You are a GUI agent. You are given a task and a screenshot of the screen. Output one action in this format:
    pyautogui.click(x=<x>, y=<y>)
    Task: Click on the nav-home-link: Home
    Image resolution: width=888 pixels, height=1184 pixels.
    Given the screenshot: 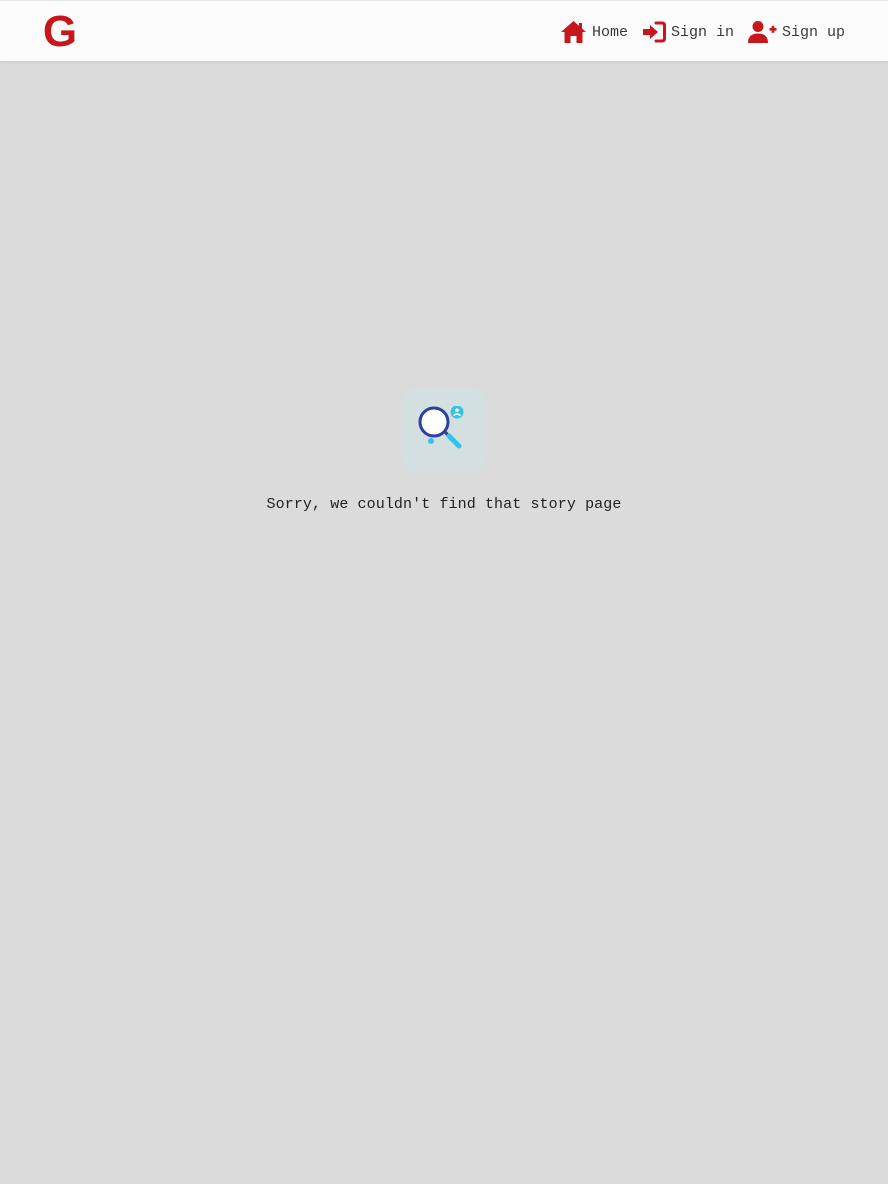 What is the action you would take?
    pyautogui.click(x=594, y=32)
    